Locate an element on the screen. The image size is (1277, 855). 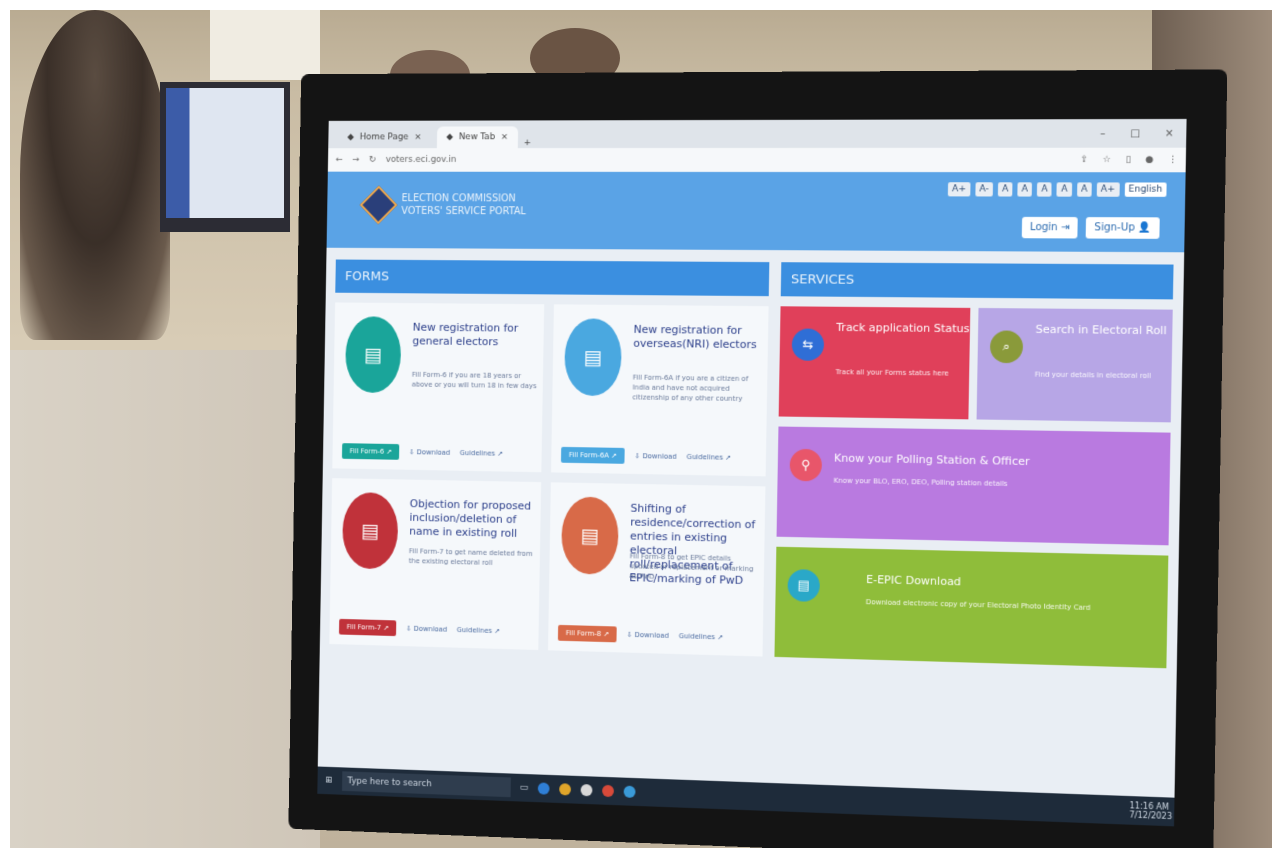
background-window is located at coordinates (265, 45).